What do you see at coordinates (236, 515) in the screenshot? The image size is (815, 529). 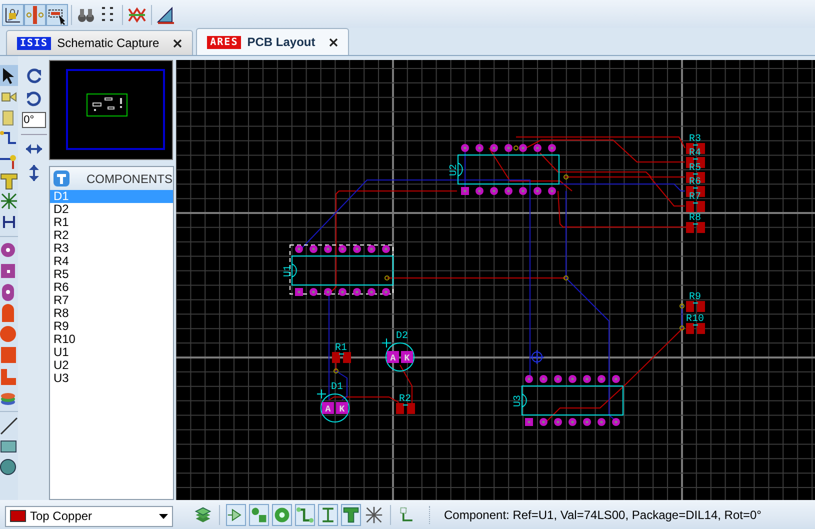 I see `component-icon` at bounding box center [236, 515].